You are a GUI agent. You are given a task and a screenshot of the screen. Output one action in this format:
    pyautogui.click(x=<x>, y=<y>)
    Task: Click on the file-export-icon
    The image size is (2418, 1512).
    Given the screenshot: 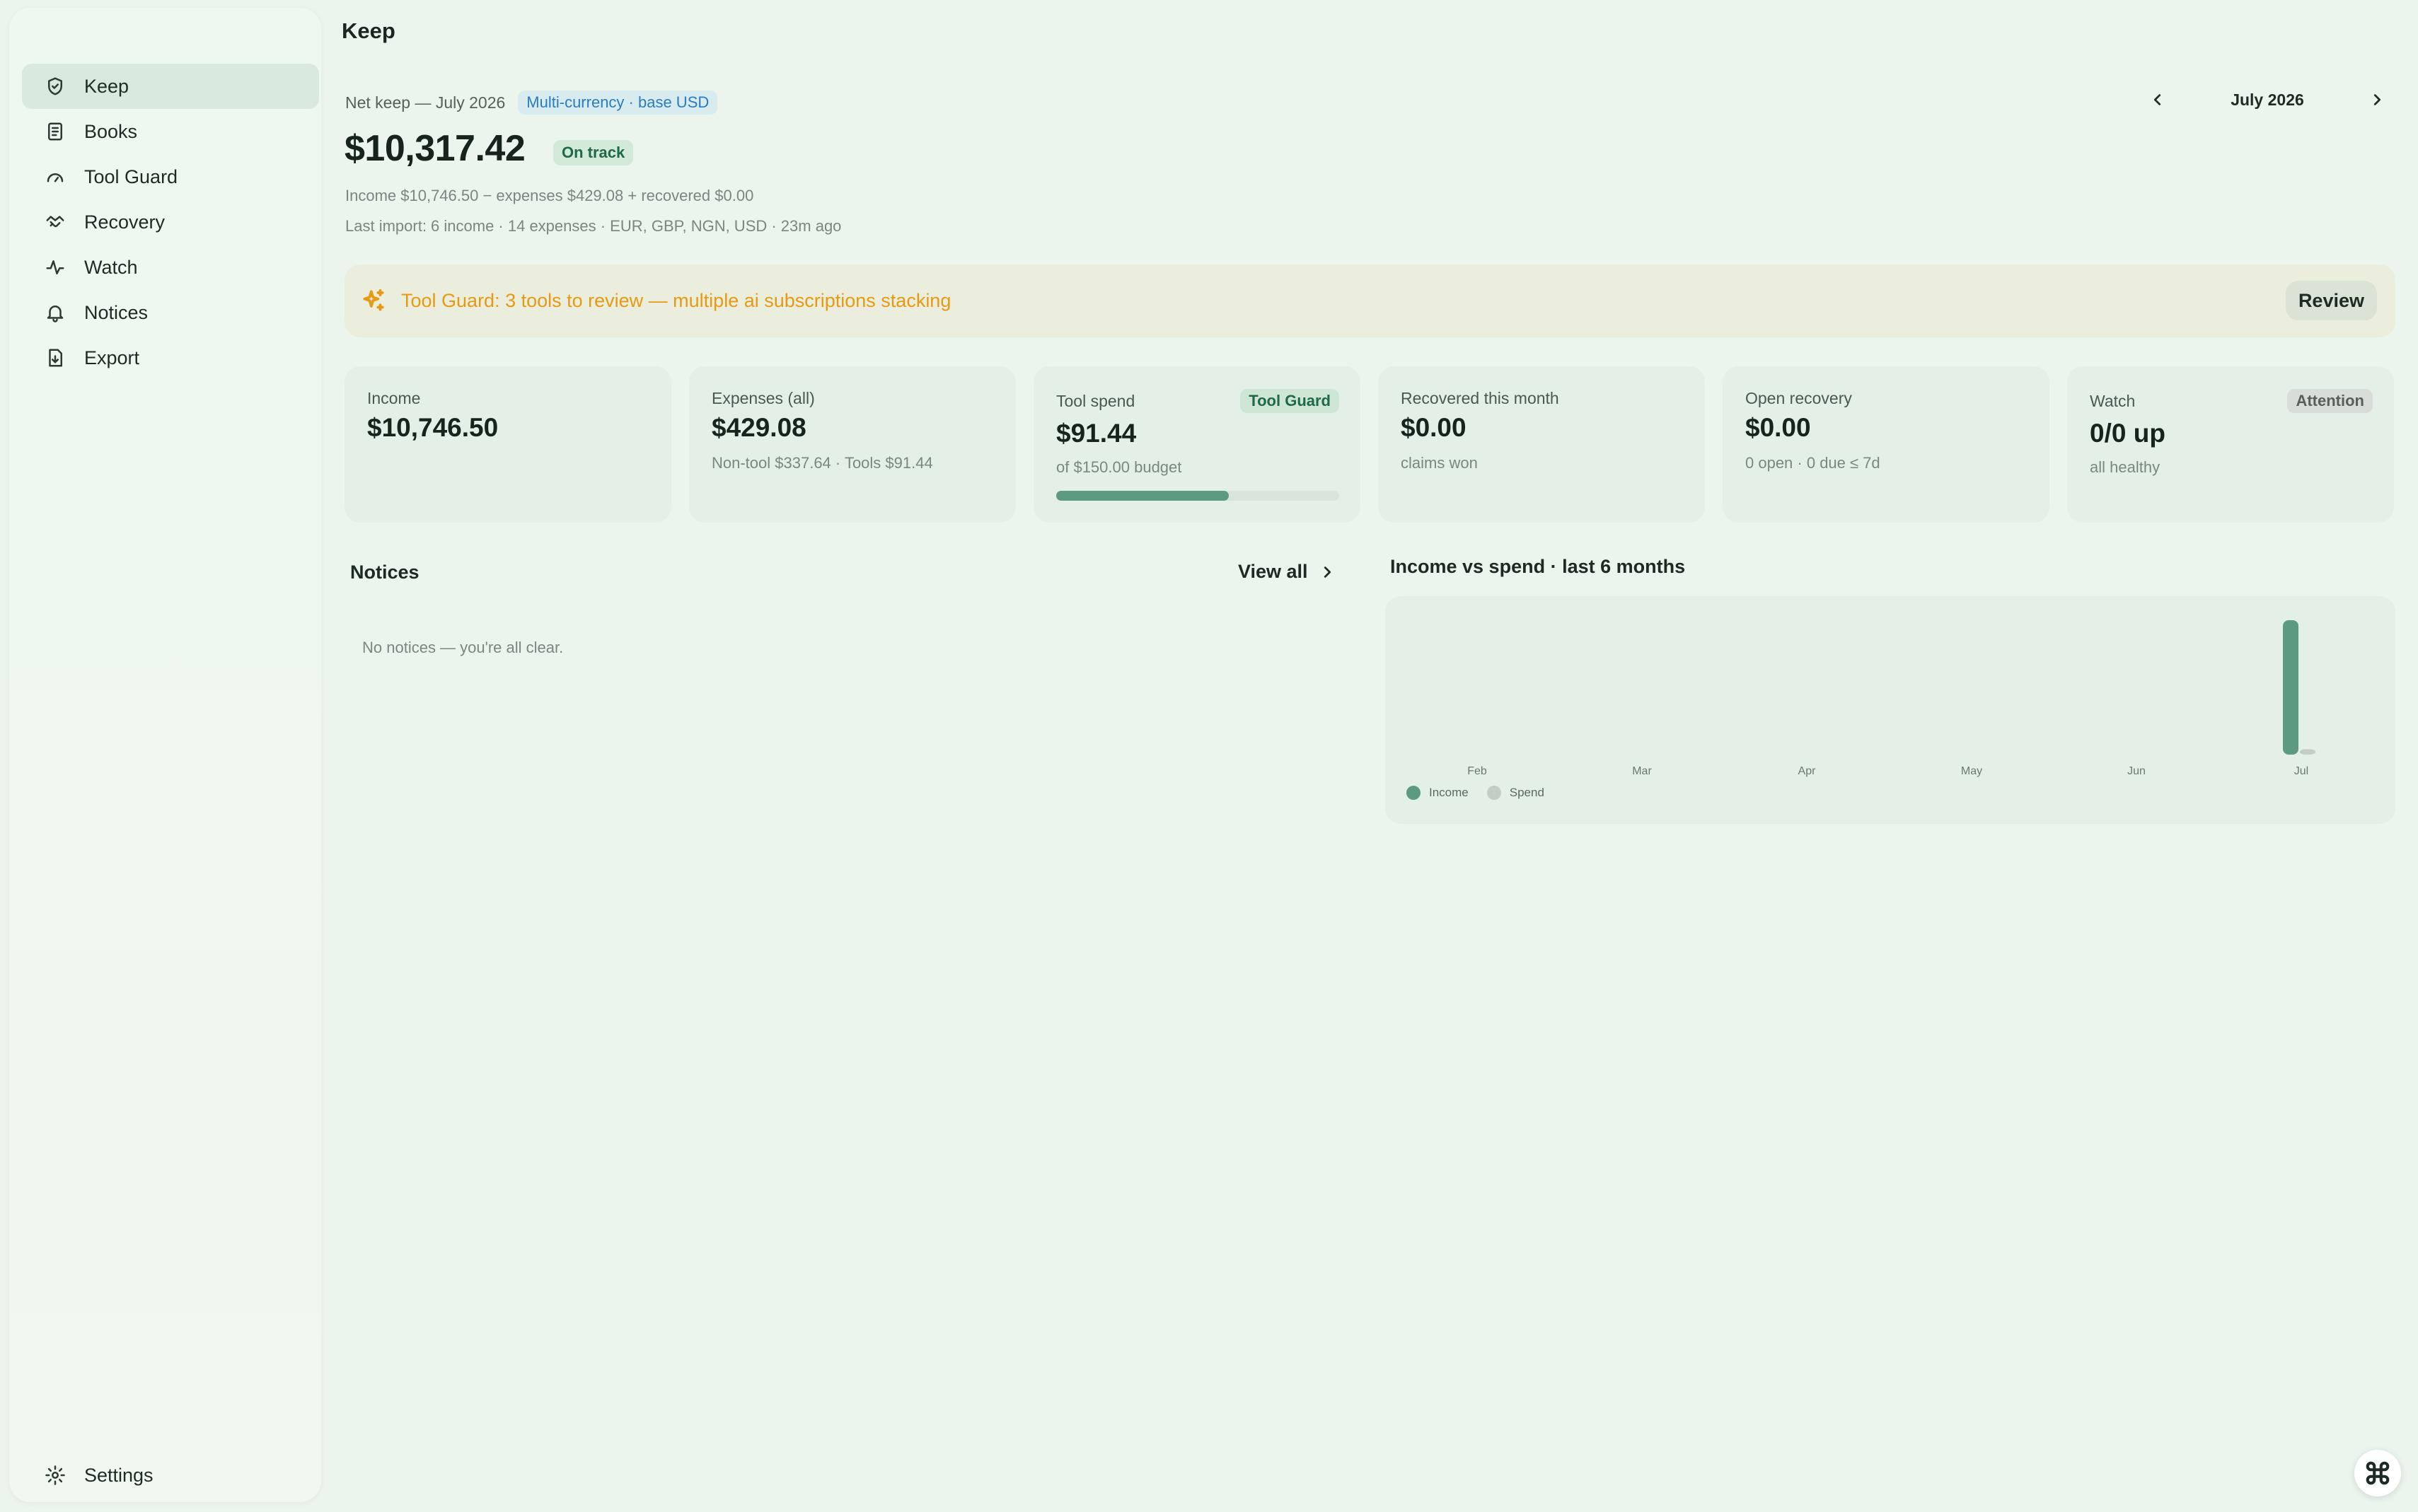 What is the action you would take?
    pyautogui.click(x=55, y=358)
    